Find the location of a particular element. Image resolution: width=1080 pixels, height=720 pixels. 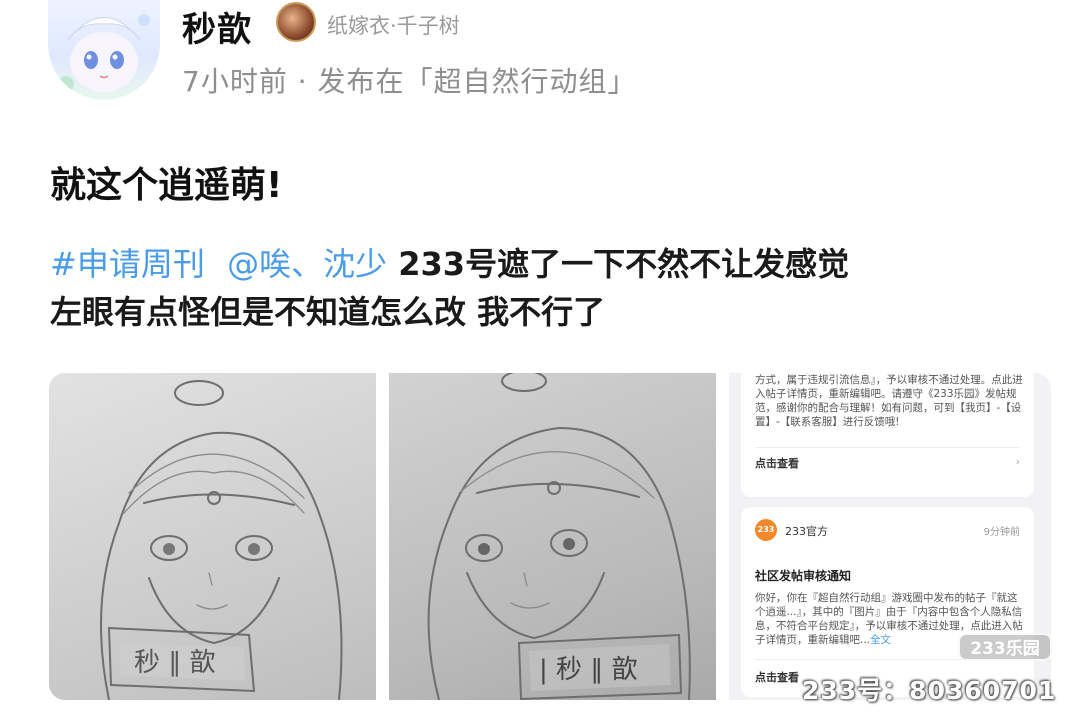

topic-link: #申请周刊 is located at coordinates (127, 264).